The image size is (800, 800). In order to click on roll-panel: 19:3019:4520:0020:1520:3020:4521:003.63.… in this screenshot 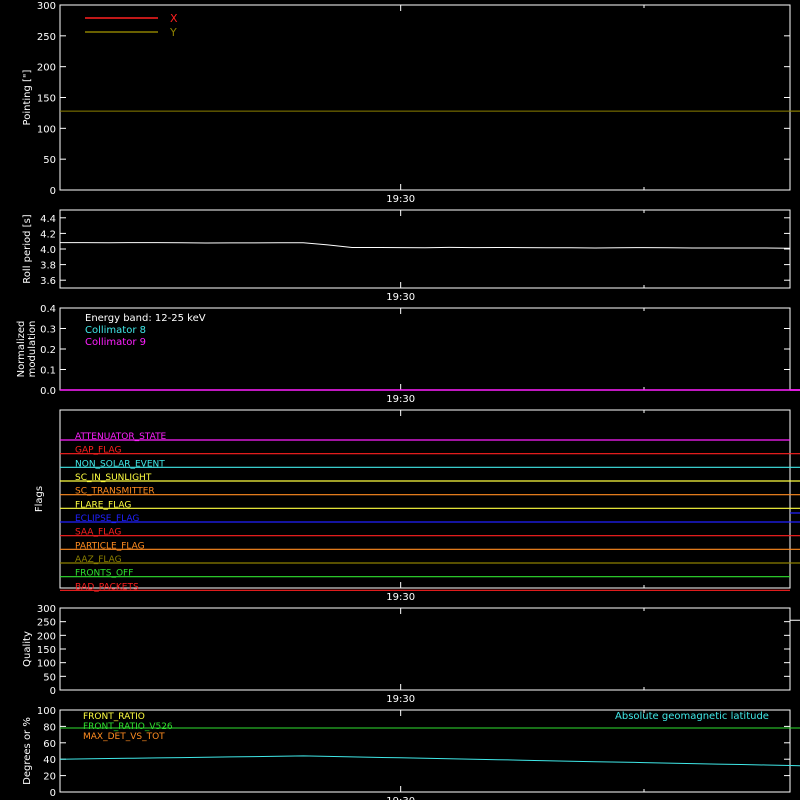, I will do `click(406, 256)`.